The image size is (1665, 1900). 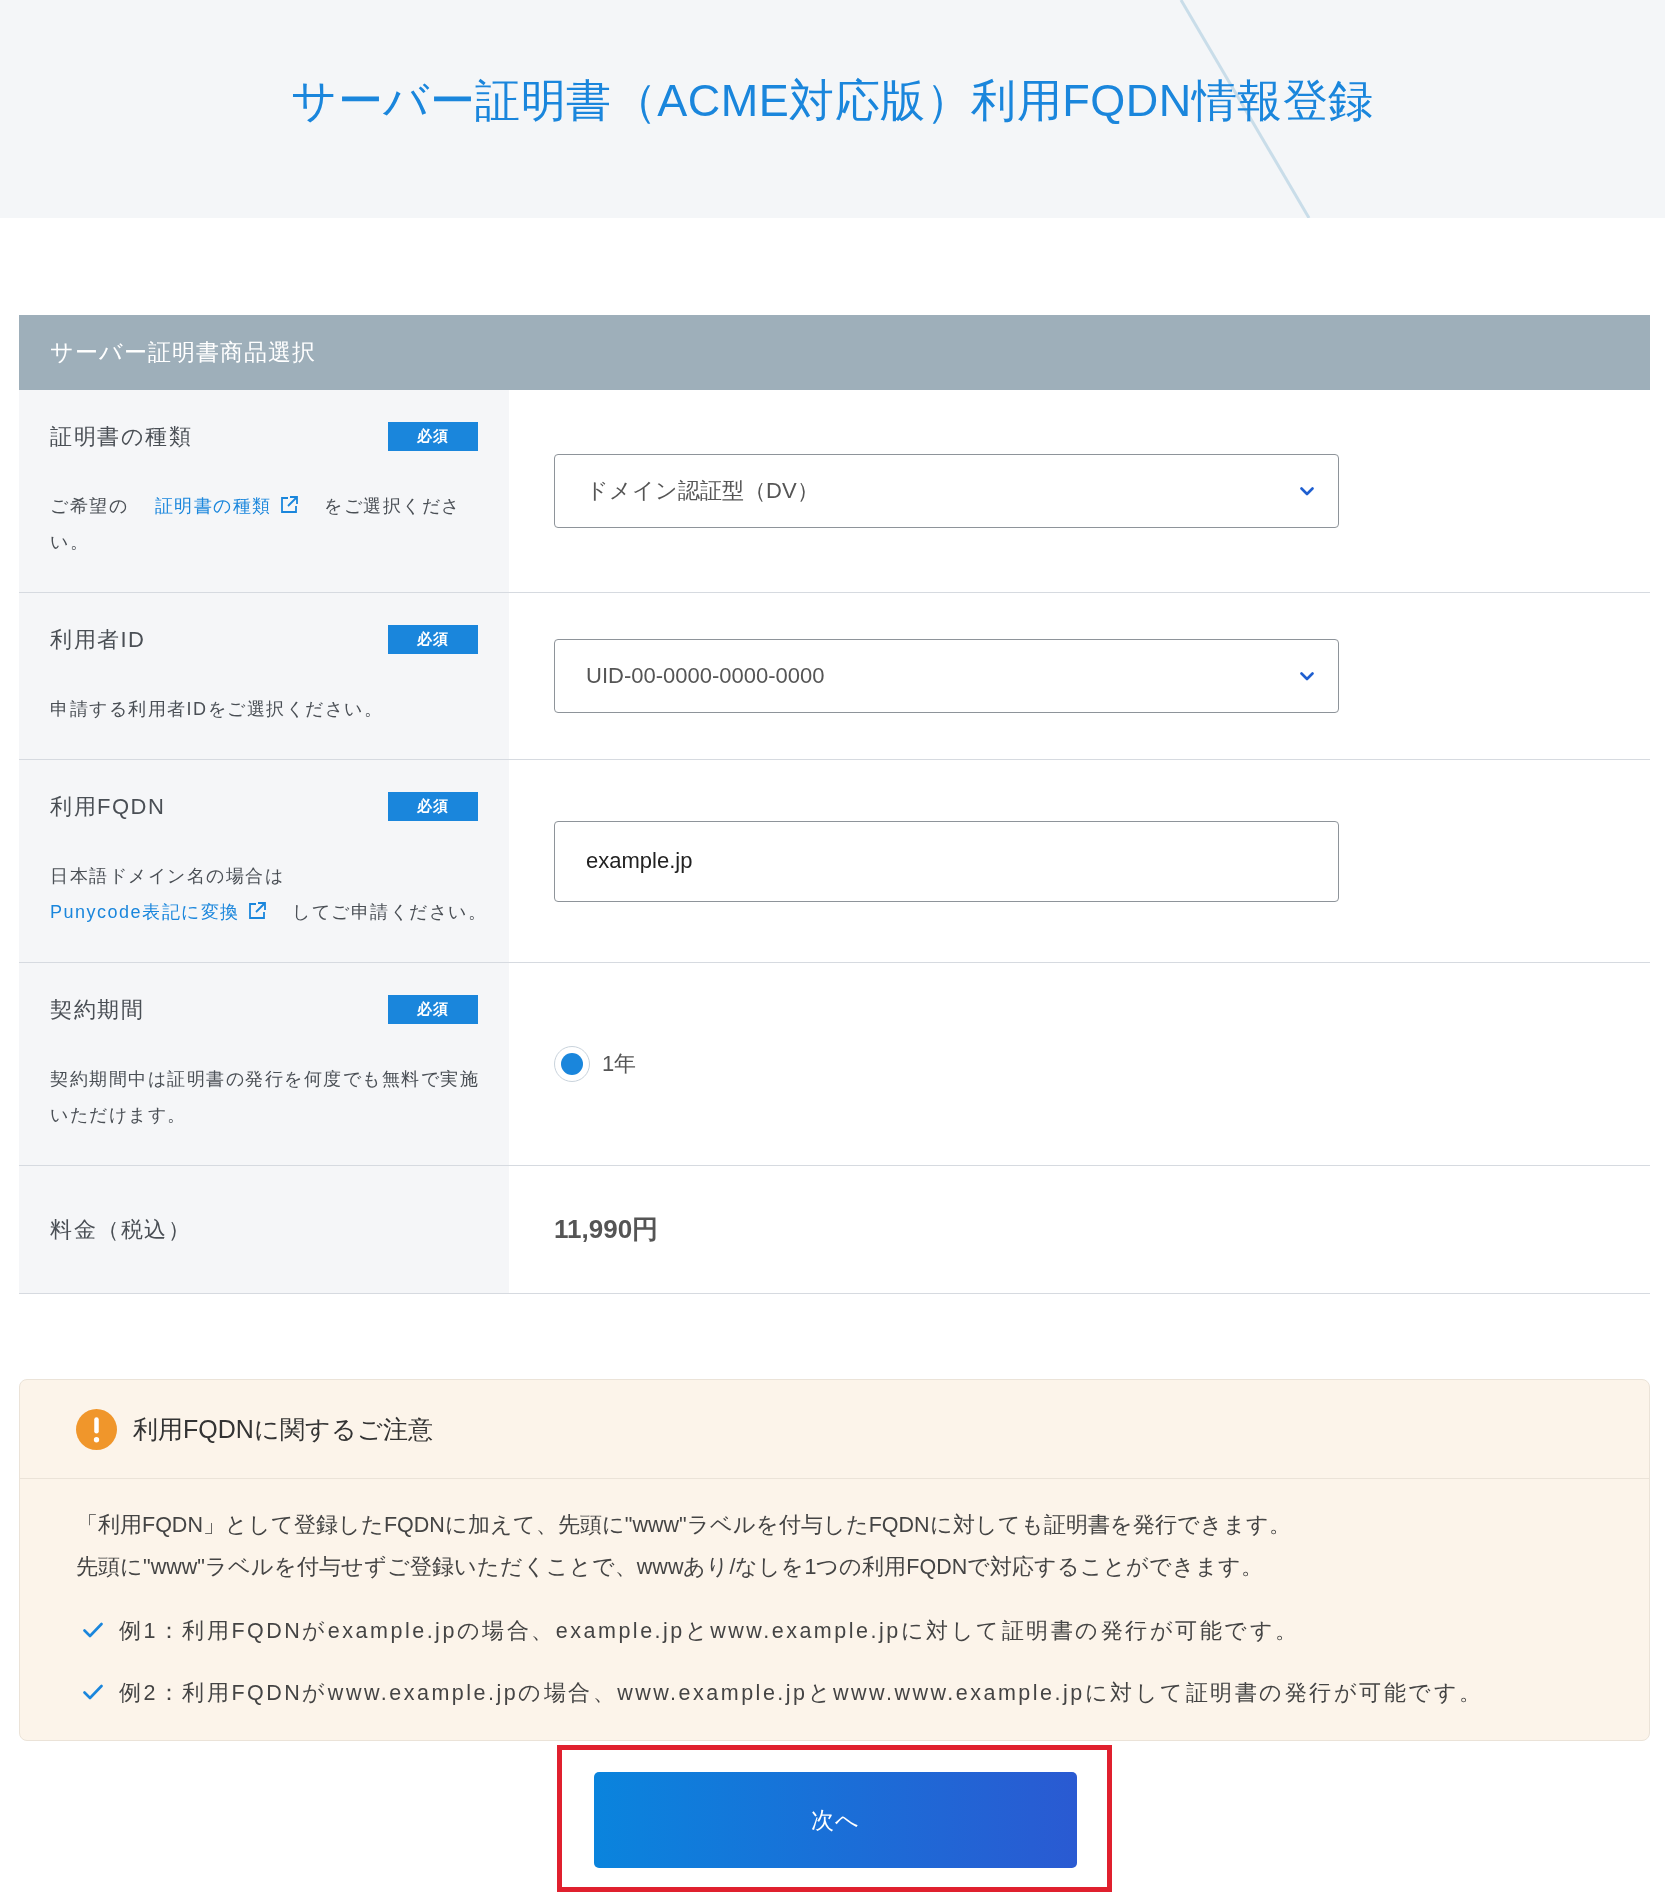 What do you see at coordinates (283, 1429) in the screenshot?
I see `notice-title: 利用FQDNに関するご注意` at bounding box center [283, 1429].